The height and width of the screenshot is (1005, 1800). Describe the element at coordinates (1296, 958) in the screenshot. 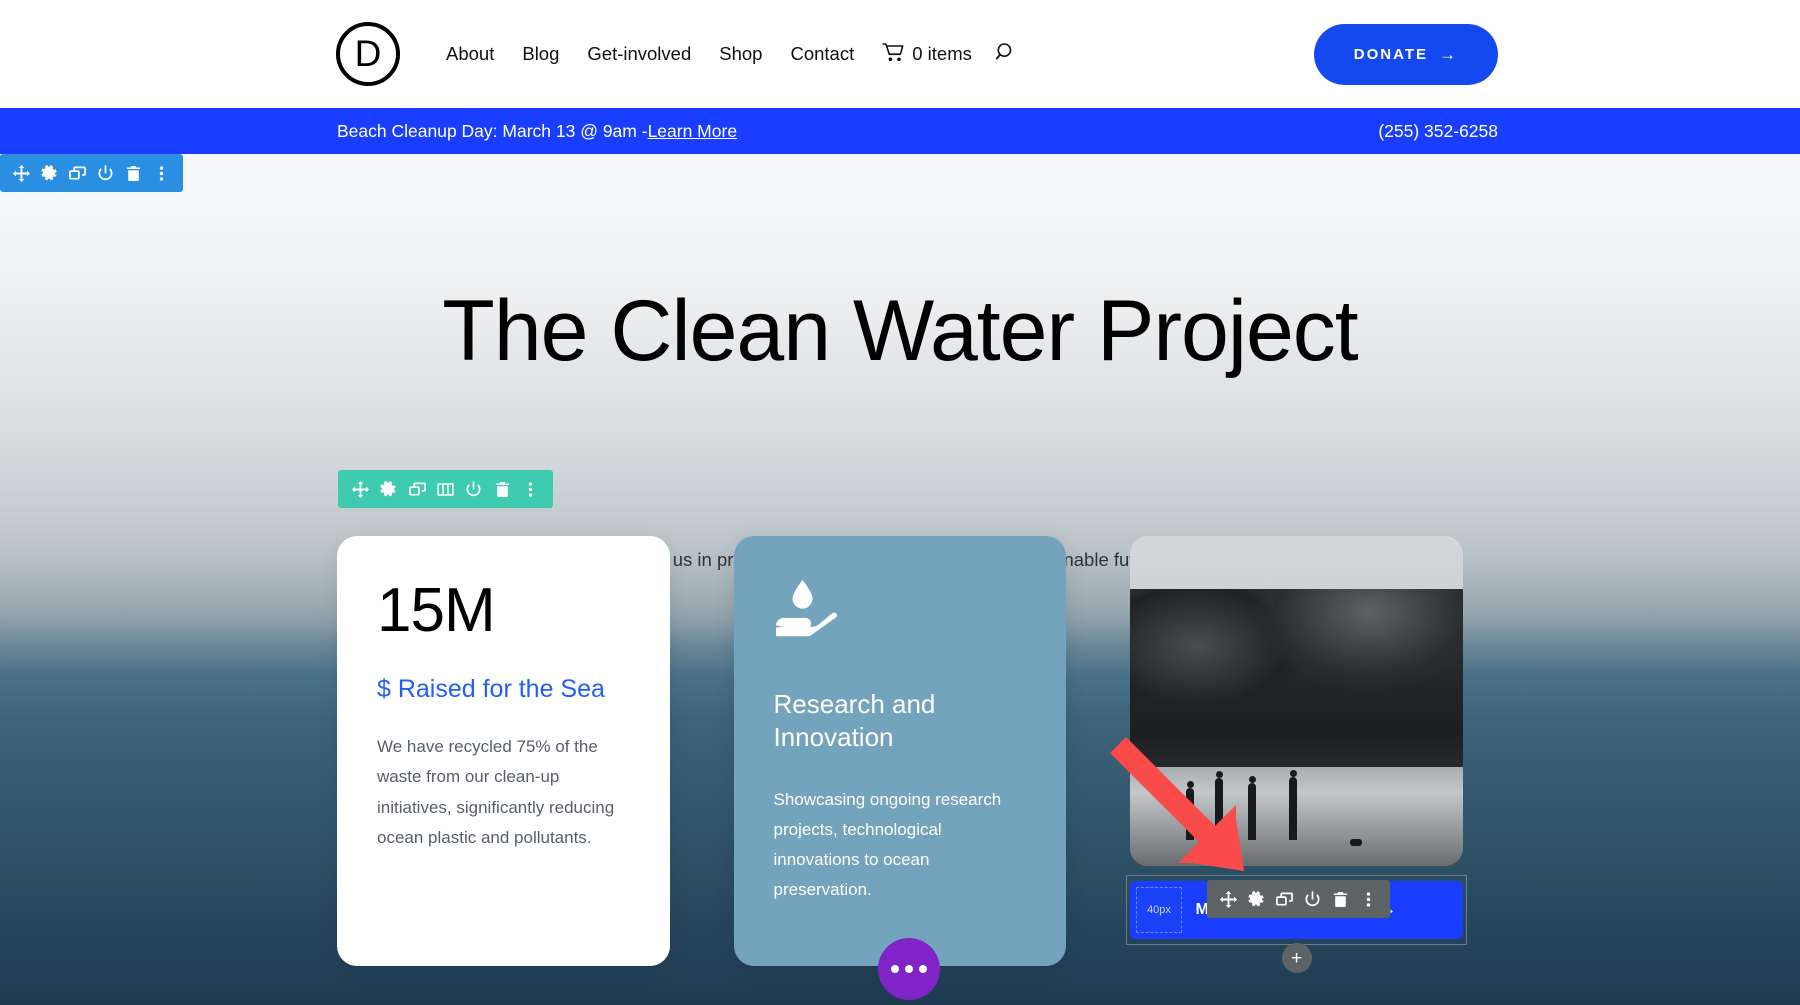

I see `add-module-button: +` at that location.